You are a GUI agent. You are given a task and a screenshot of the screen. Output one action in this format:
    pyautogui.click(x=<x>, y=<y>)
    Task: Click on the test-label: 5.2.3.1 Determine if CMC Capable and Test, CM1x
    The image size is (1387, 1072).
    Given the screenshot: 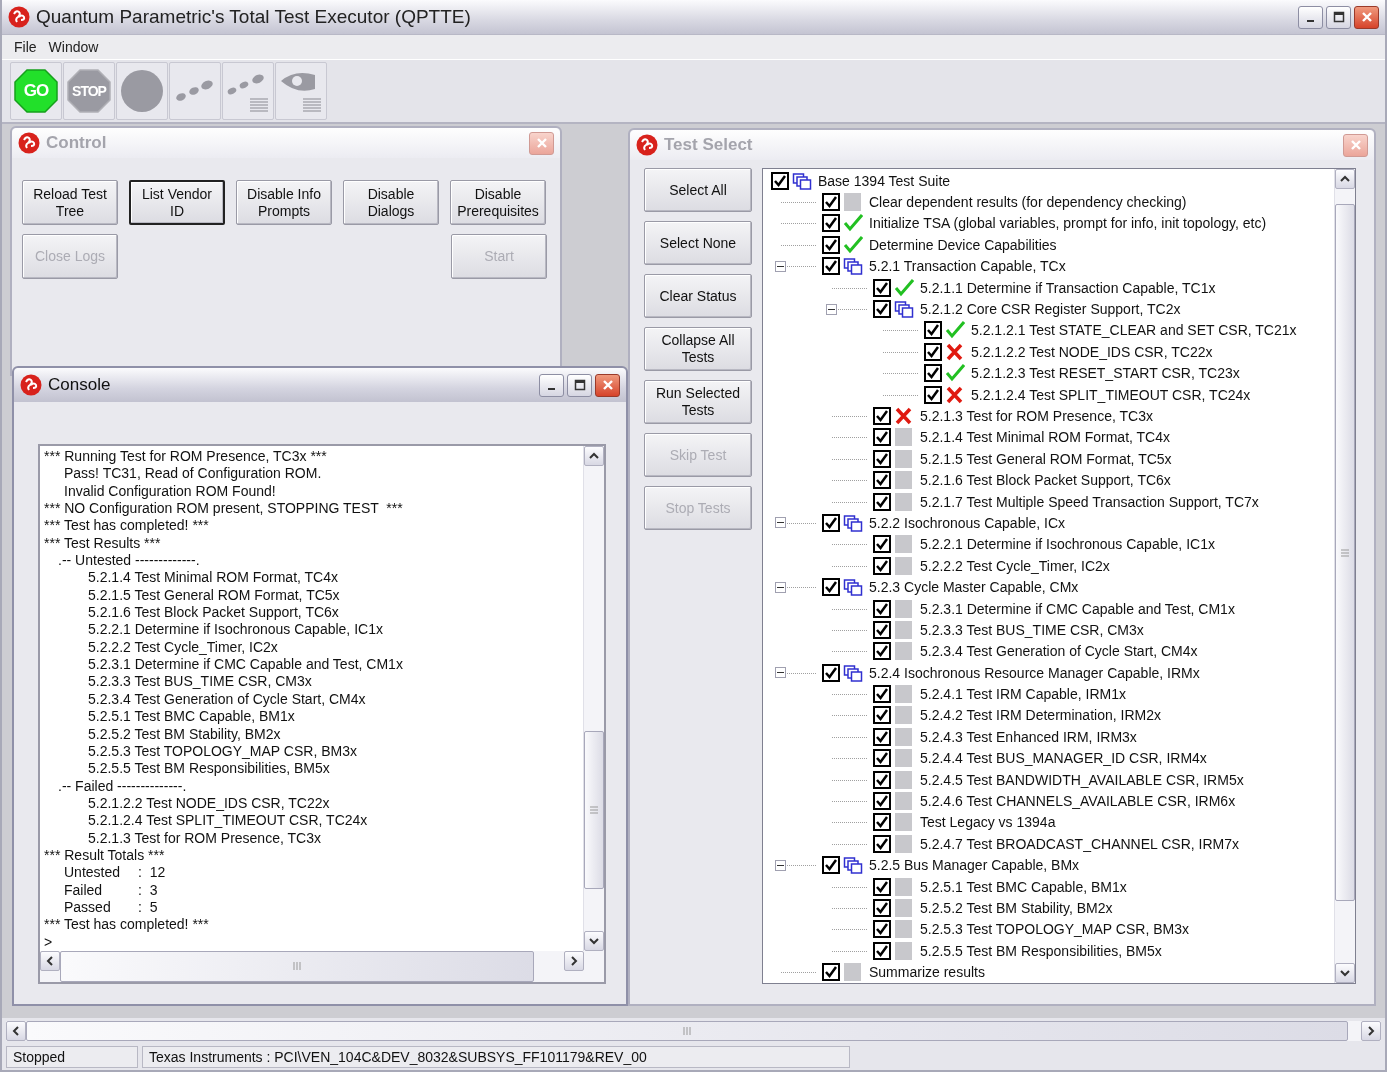 What is the action you would take?
    pyautogui.click(x=1077, y=608)
    